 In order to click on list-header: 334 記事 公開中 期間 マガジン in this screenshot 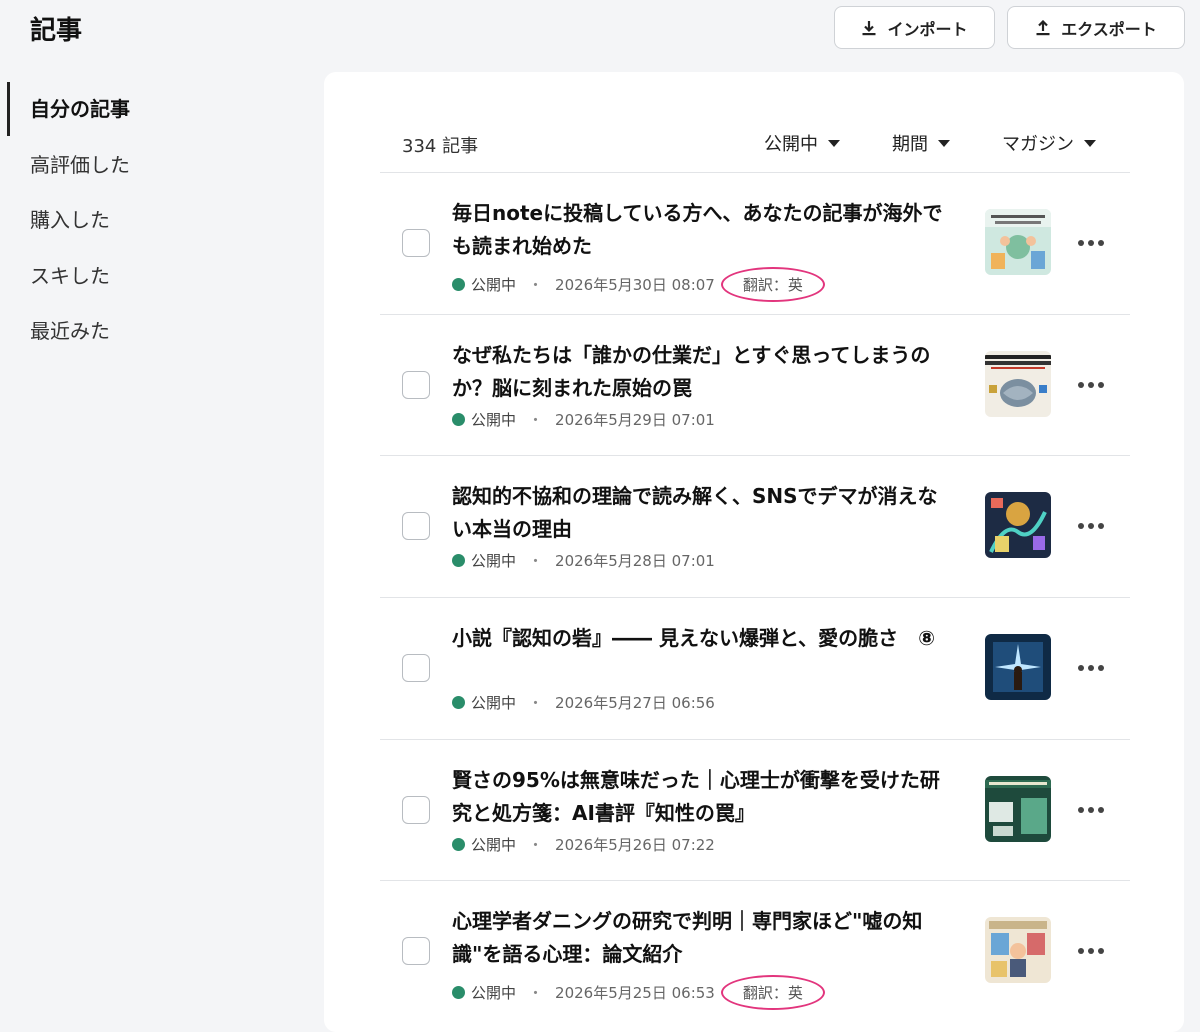, I will do `click(755, 122)`.